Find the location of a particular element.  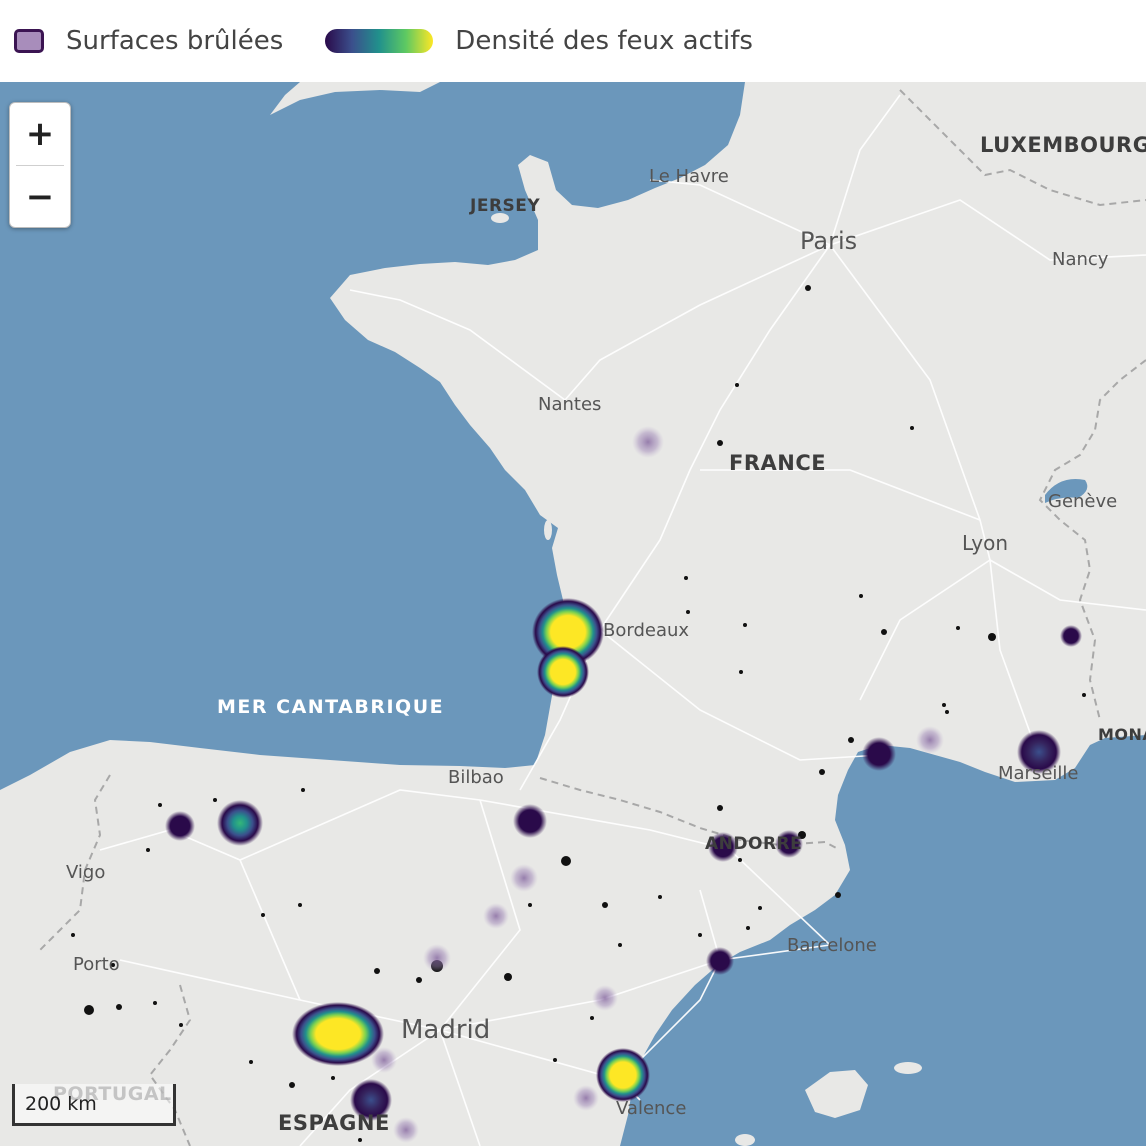

ibiza-island is located at coordinates (745, 1140).